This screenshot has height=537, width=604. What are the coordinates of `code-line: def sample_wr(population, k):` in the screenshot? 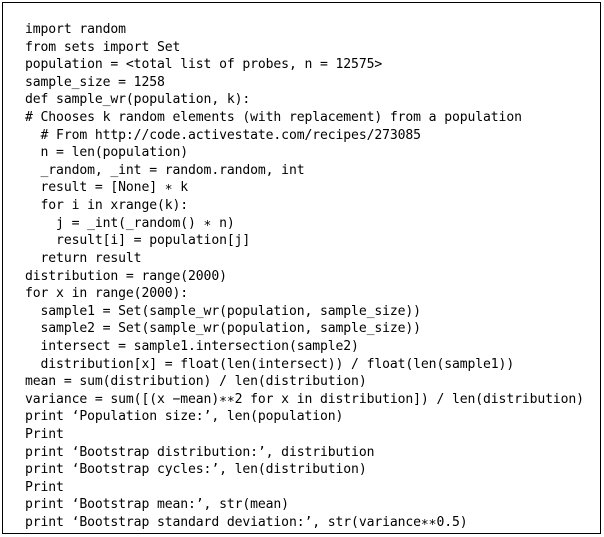 It's located at (138, 100).